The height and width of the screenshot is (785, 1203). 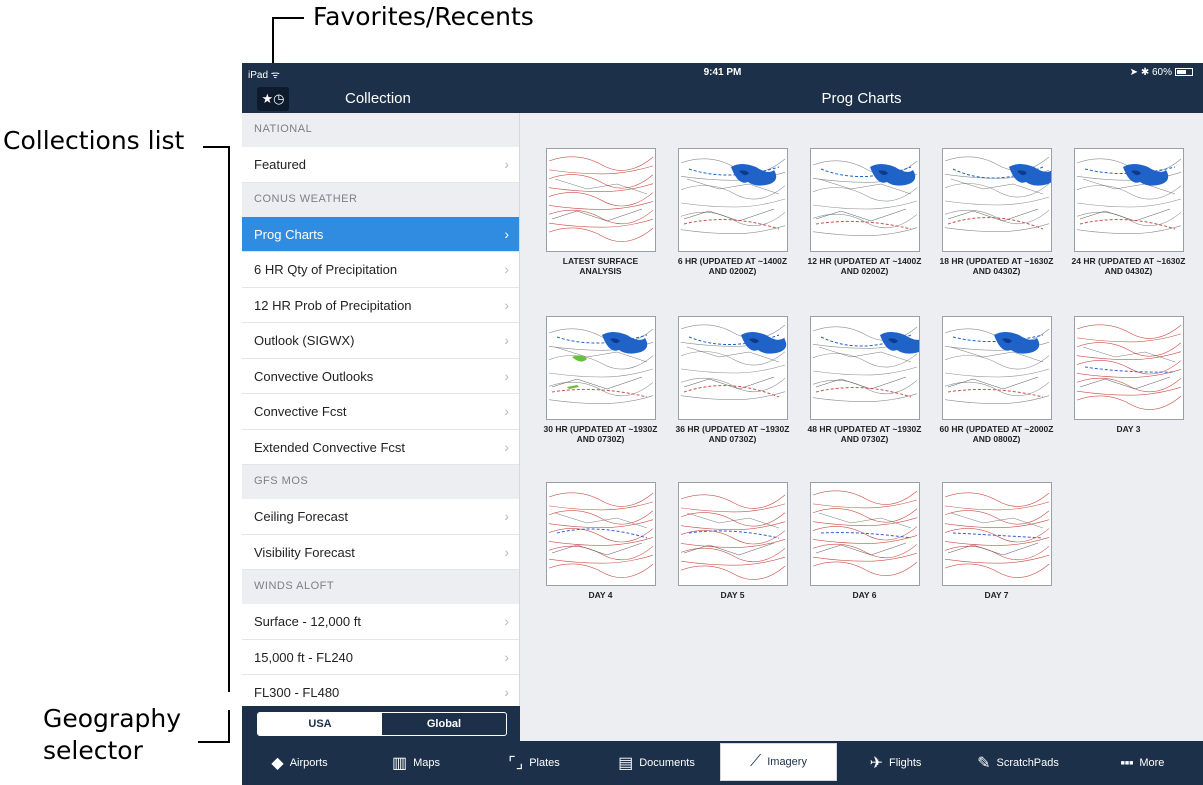 I want to click on collection-item-label: Convective Fcst, so click(x=300, y=411).